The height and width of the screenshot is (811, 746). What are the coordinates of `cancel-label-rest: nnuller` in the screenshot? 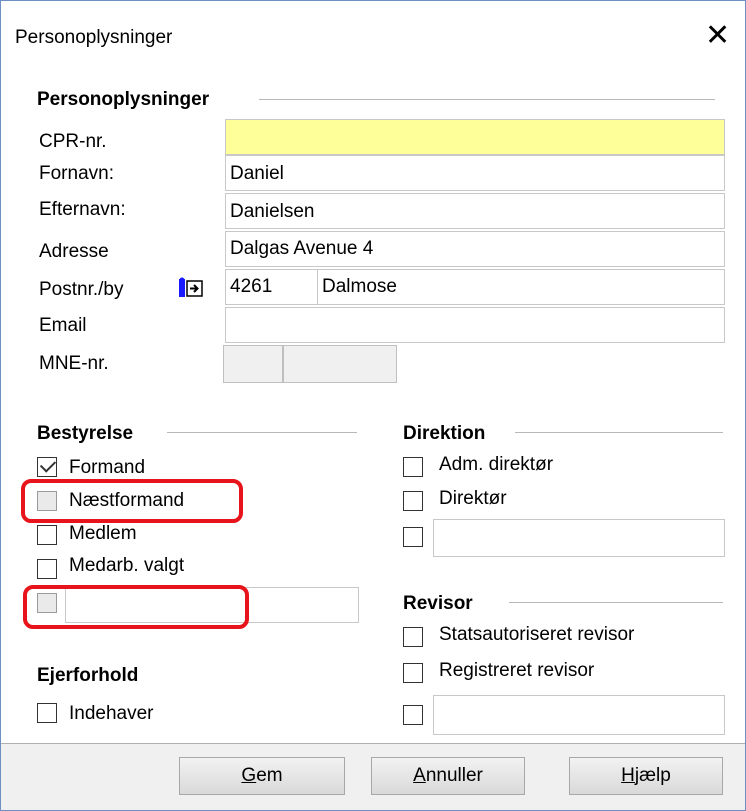 It's located at (454, 775).